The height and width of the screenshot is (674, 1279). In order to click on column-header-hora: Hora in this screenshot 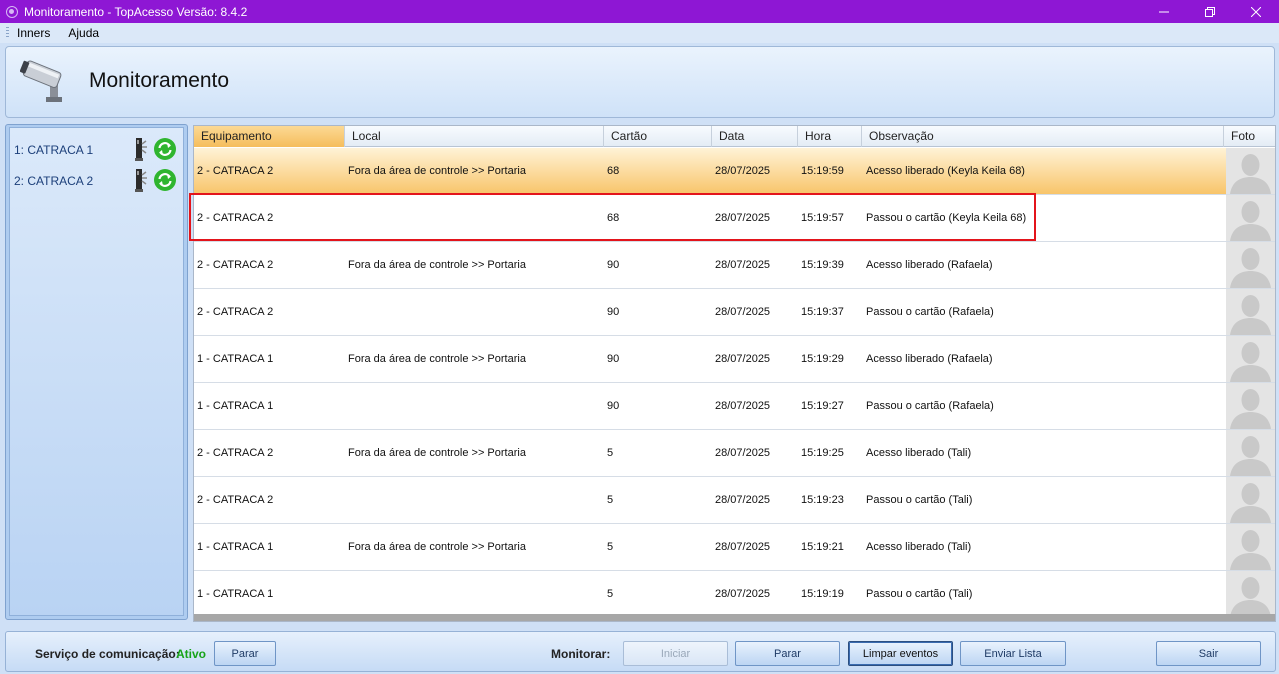, I will do `click(830, 136)`.